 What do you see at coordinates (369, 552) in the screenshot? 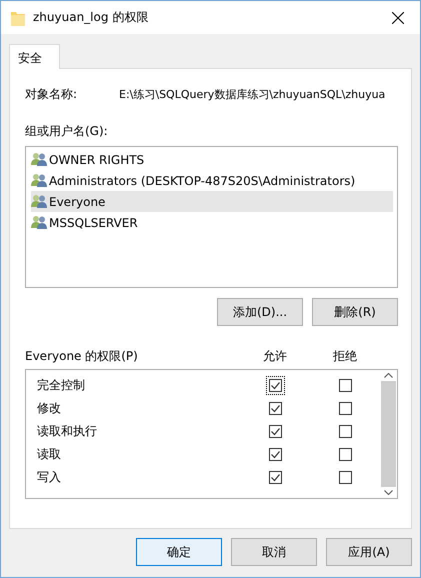
I see `dialog-button: 应用(A)` at bounding box center [369, 552].